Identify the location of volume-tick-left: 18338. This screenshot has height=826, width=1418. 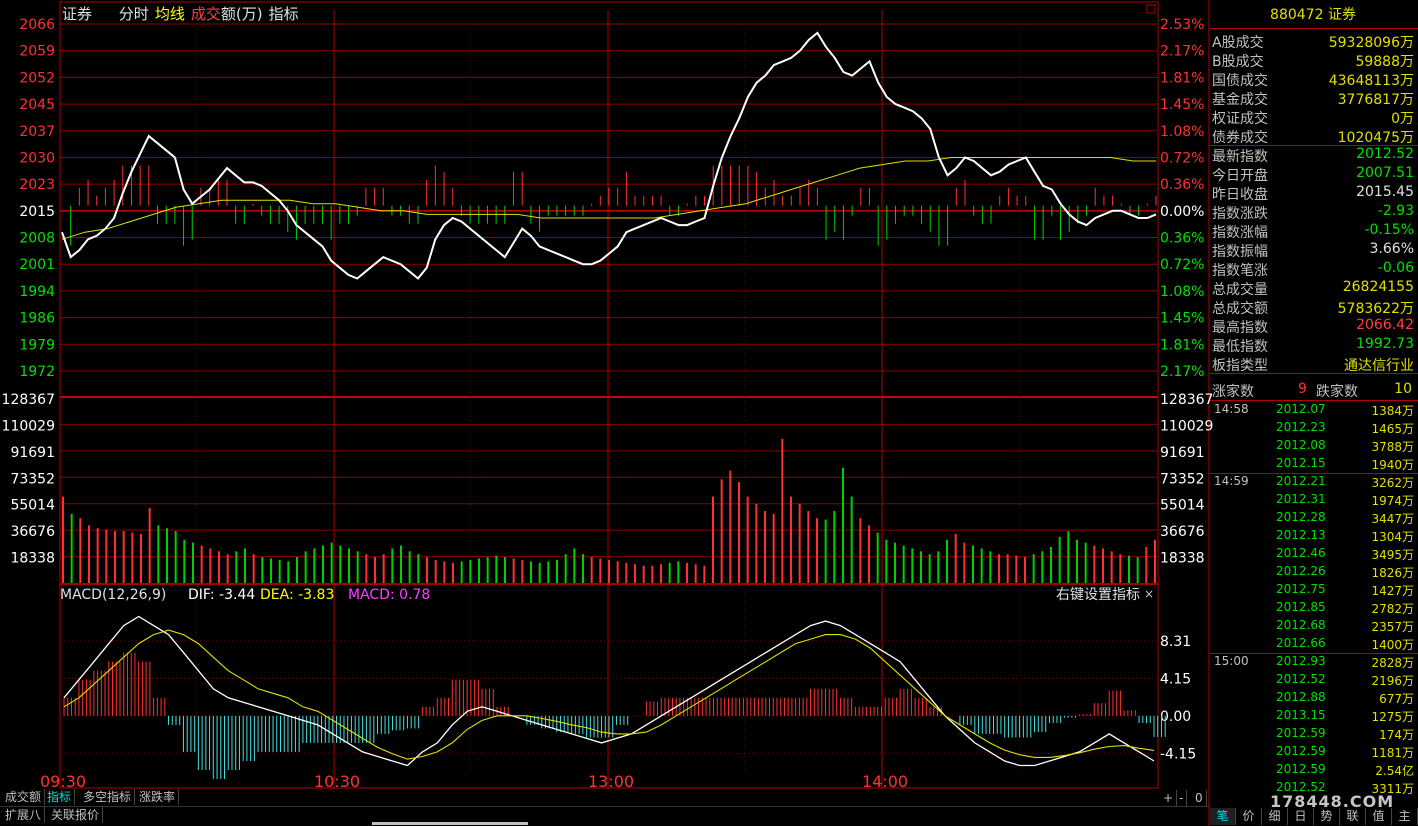
(32, 559).